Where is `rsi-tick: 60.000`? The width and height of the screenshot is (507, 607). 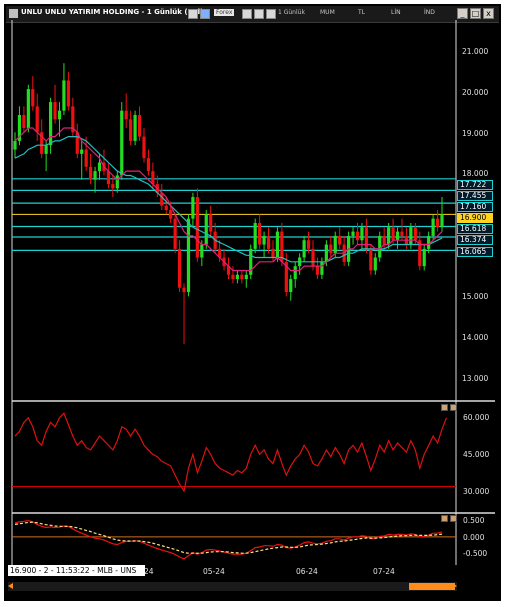 rsi-tick: 60.000 is located at coordinates (476, 417).